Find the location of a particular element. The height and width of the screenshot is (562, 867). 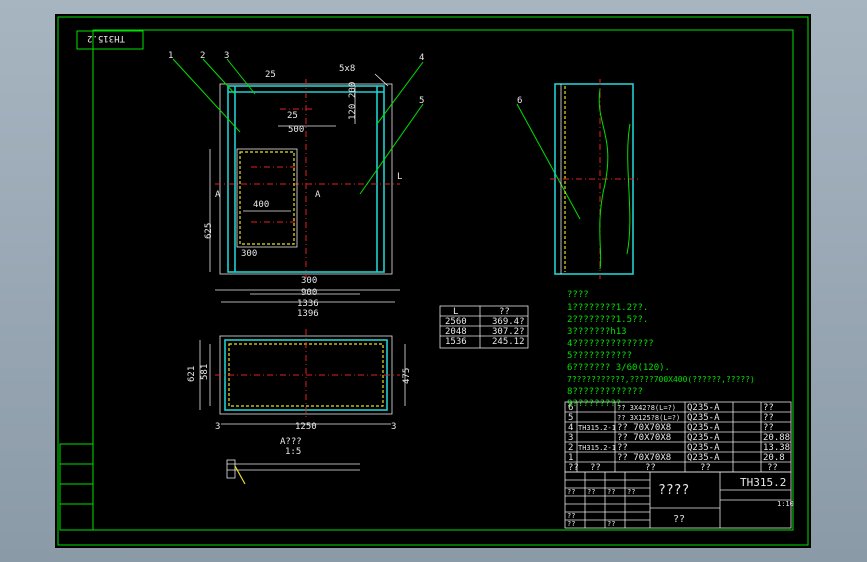

parts-r0-no: 6 is located at coordinates (570, 408).